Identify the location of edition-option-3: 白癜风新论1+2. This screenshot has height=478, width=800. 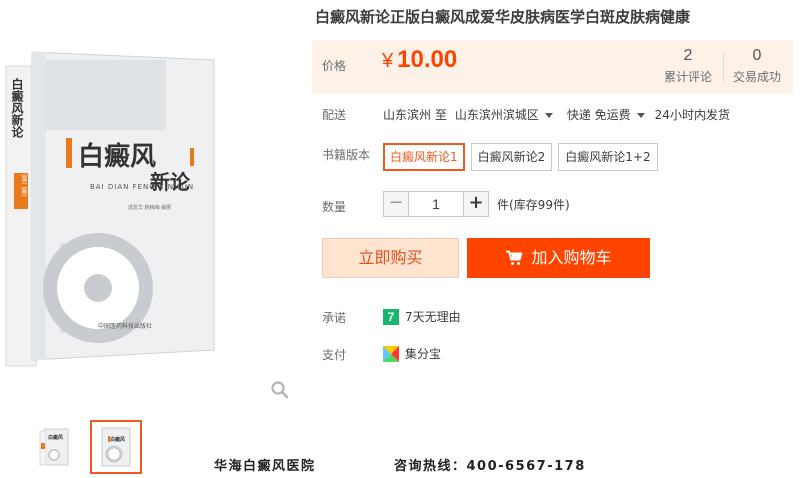
(608, 157).